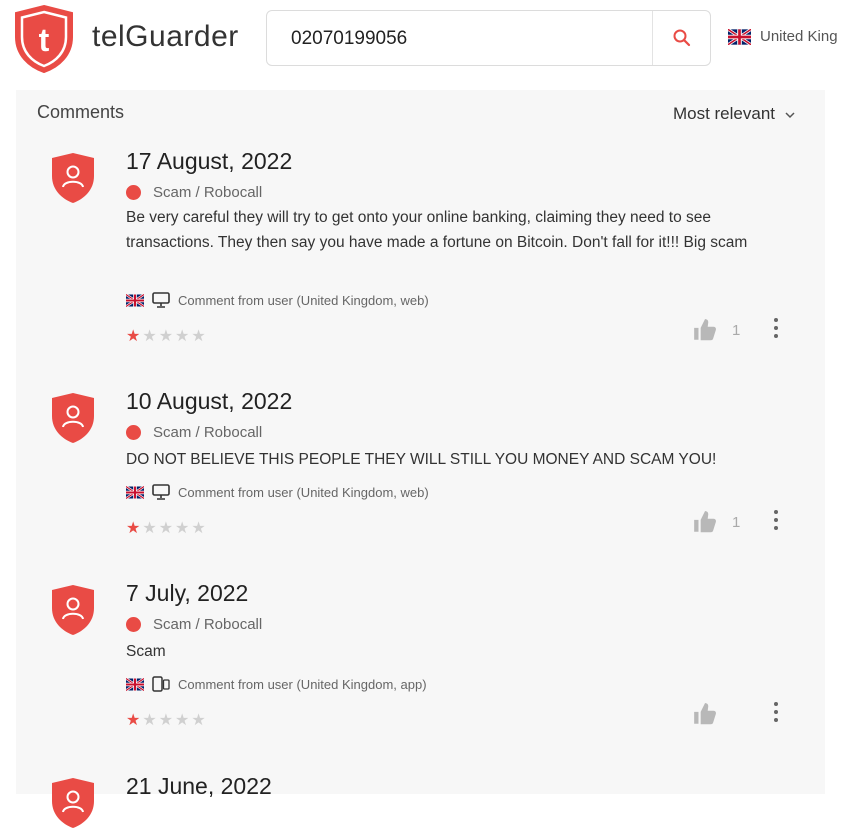  I want to click on comment-source: Comment from user (United Kingdom, app), so click(302, 684).